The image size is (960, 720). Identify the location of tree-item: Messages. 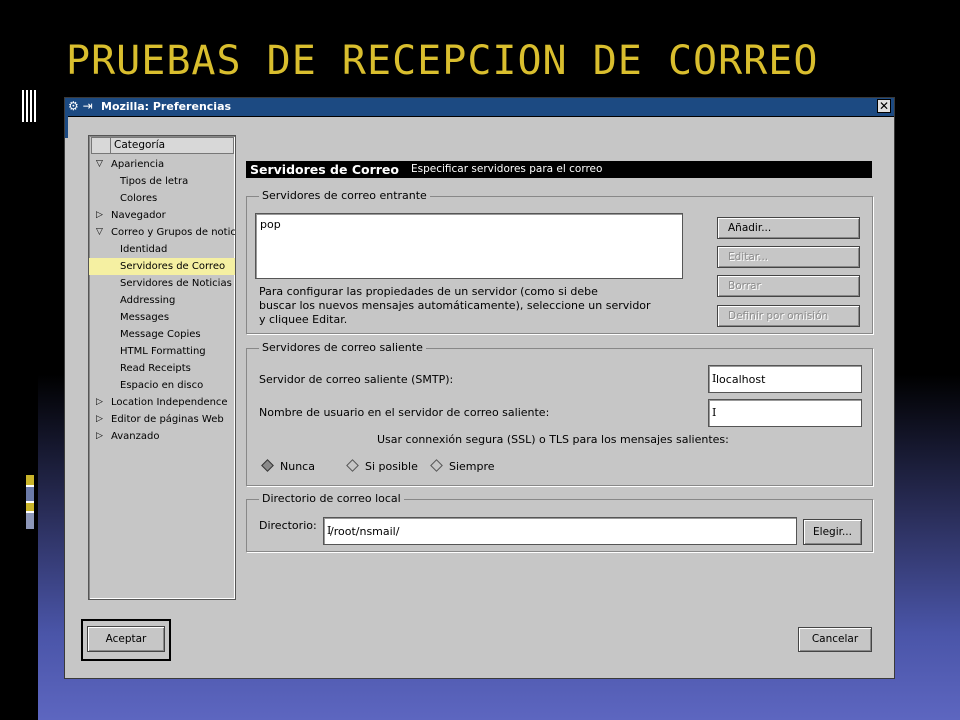
(162, 317).